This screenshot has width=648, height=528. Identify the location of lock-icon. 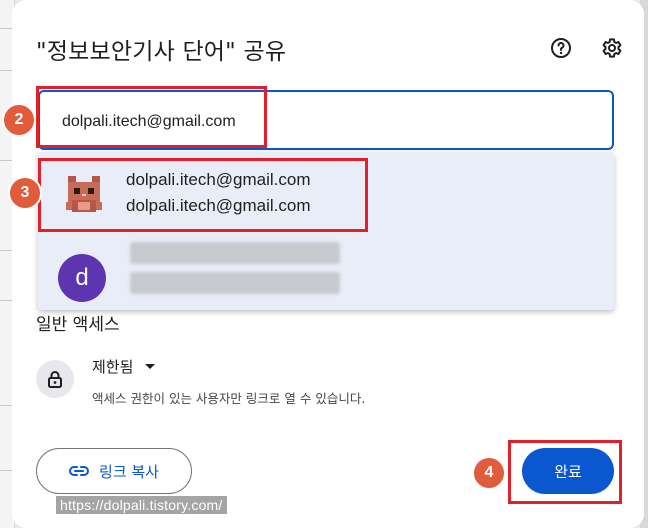
(55, 379).